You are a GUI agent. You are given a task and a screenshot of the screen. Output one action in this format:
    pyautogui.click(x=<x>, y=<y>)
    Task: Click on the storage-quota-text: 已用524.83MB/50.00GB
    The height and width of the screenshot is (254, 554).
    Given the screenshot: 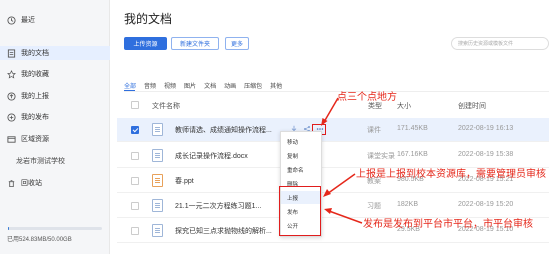 What is the action you would take?
    pyautogui.click(x=39, y=240)
    